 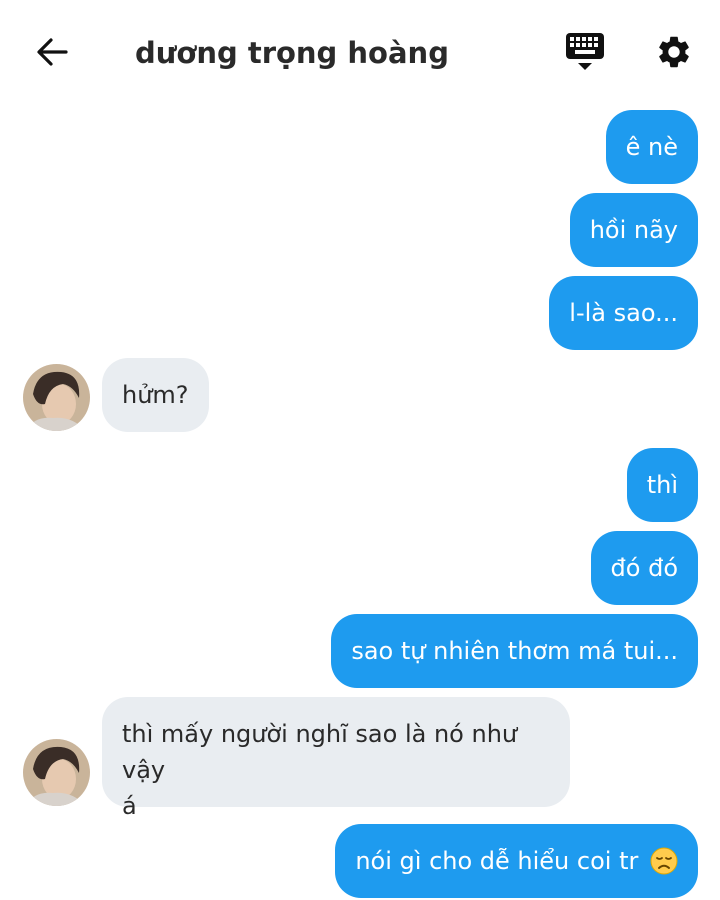 I want to click on chat-header: dương trọng hoàng, so click(x=360, y=50).